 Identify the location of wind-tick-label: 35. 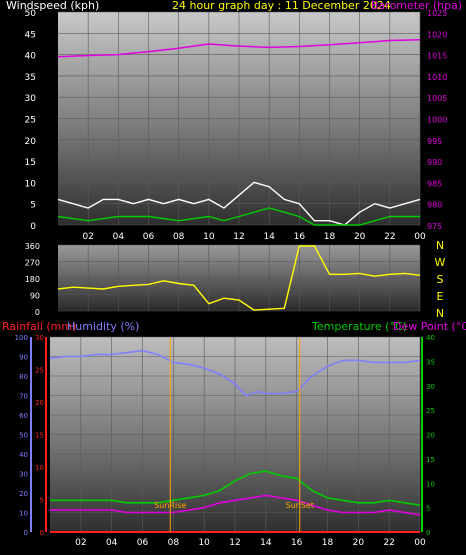
(30, 78).